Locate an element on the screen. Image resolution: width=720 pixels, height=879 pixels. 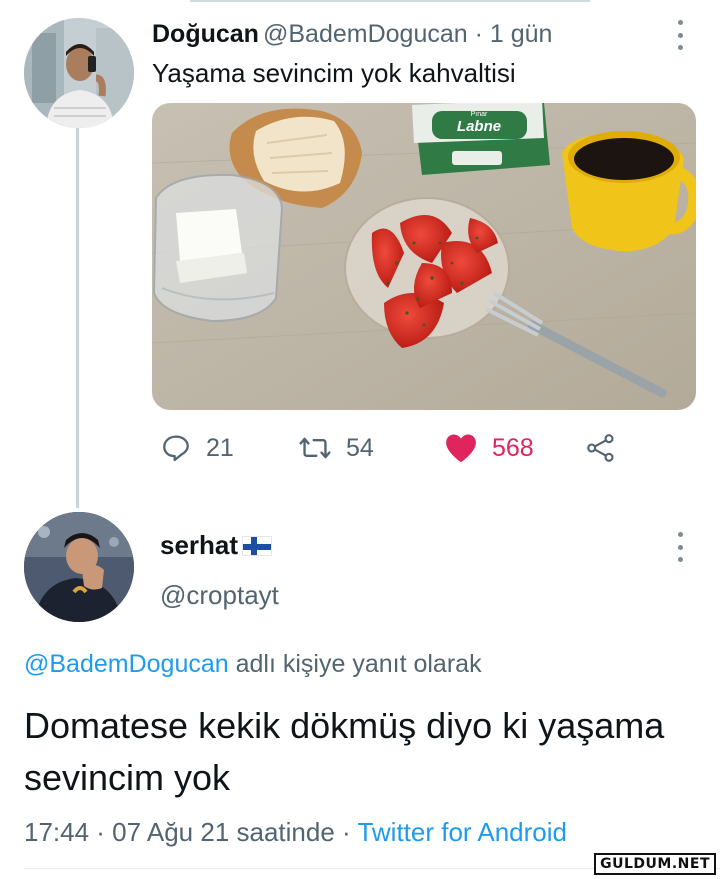
like-button: 568 is located at coordinates (489, 448).